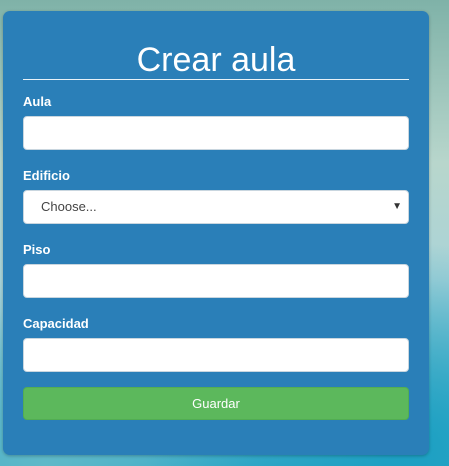  I want to click on piso-input, so click(216, 281).